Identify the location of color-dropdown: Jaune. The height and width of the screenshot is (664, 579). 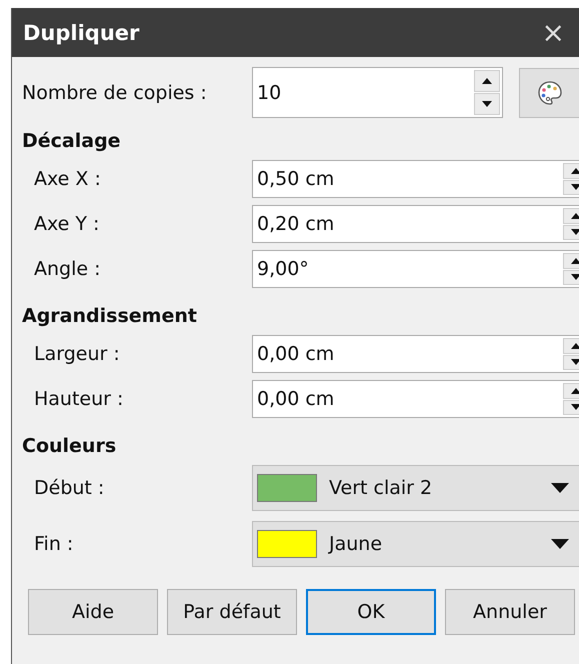
(415, 544).